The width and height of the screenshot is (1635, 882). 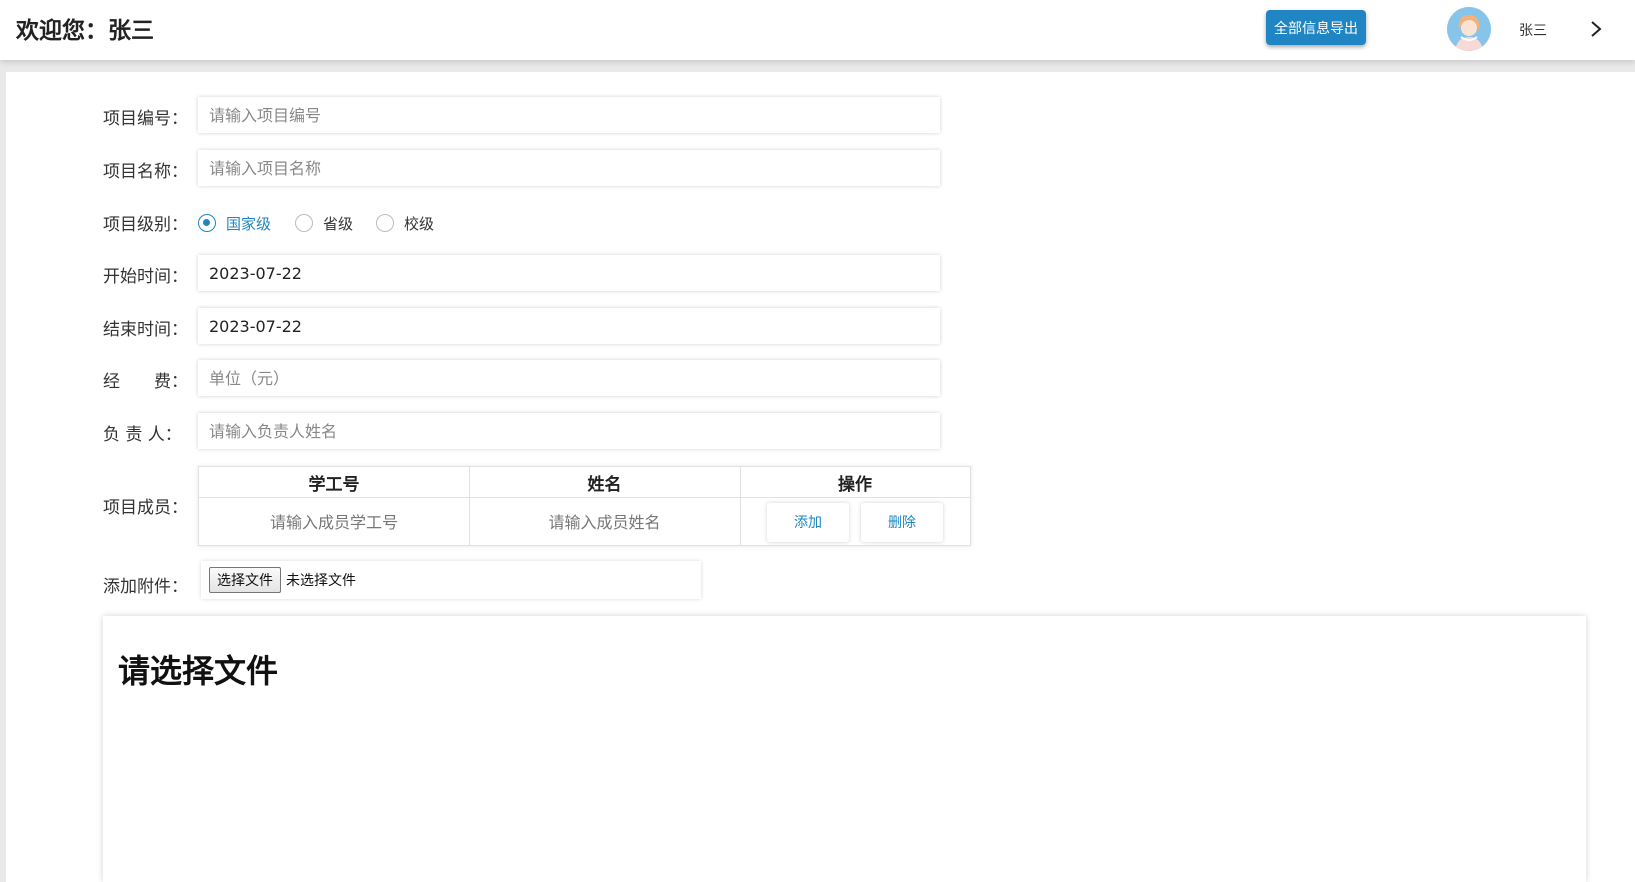 What do you see at coordinates (1596, 29) in the screenshot?
I see `chevron-right-icon` at bounding box center [1596, 29].